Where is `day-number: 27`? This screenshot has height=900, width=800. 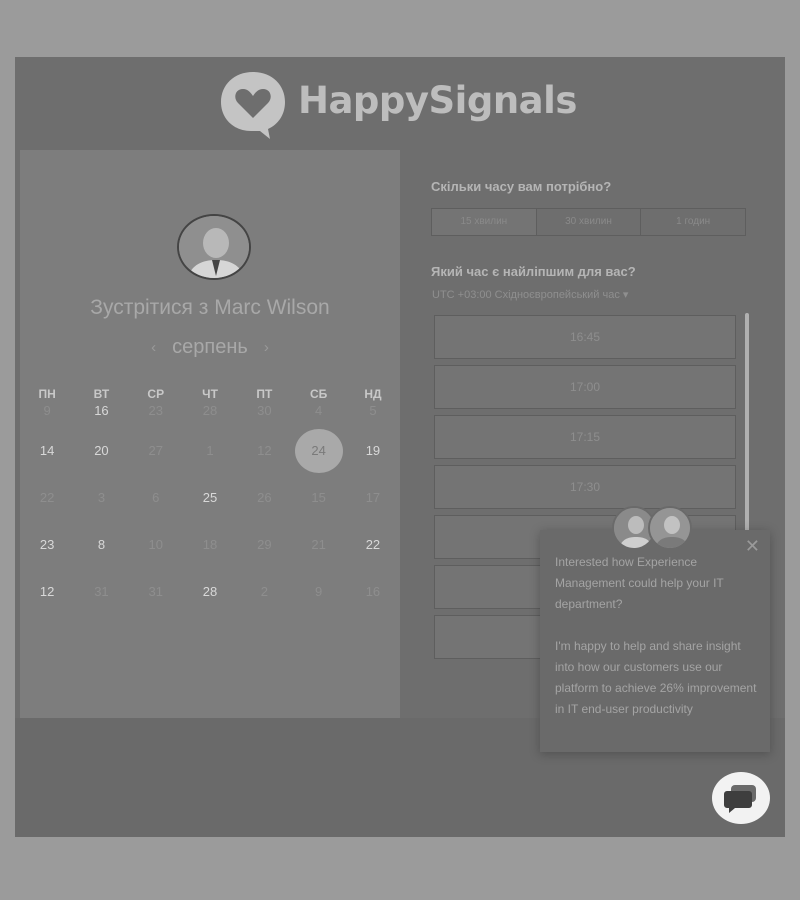 day-number: 27 is located at coordinates (155, 450).